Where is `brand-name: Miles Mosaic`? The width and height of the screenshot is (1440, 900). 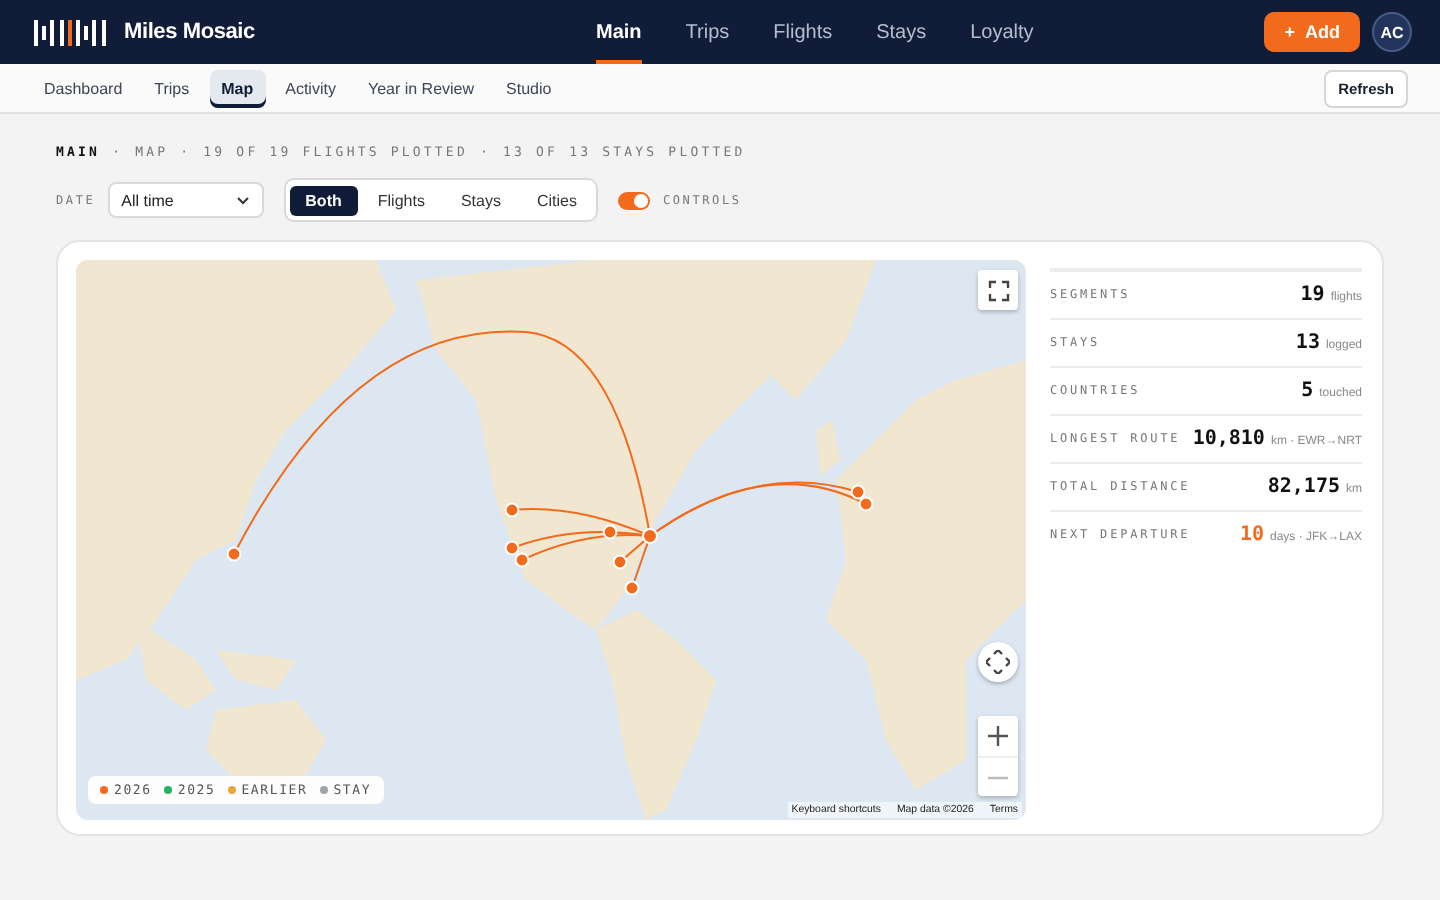
brand-name: Miles Mosaic is located at coordinates (189, 32).